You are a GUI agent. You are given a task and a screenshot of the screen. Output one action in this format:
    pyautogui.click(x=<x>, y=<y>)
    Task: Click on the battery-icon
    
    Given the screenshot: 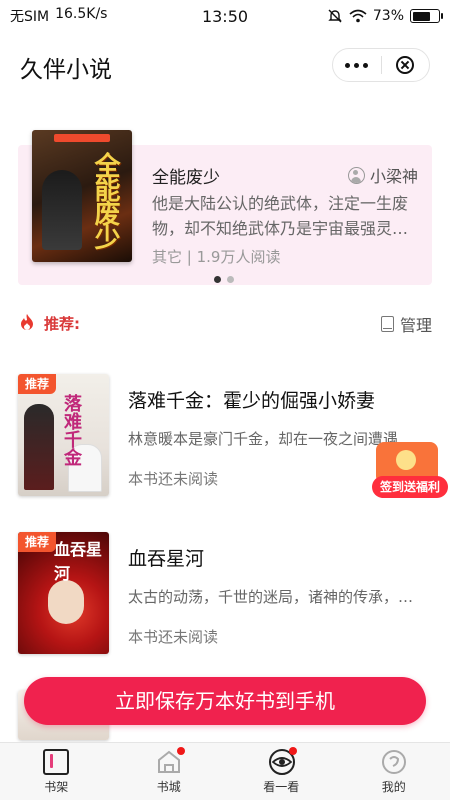 What is the action you would take?
    pyautogui.click(x=426, y=16)
    